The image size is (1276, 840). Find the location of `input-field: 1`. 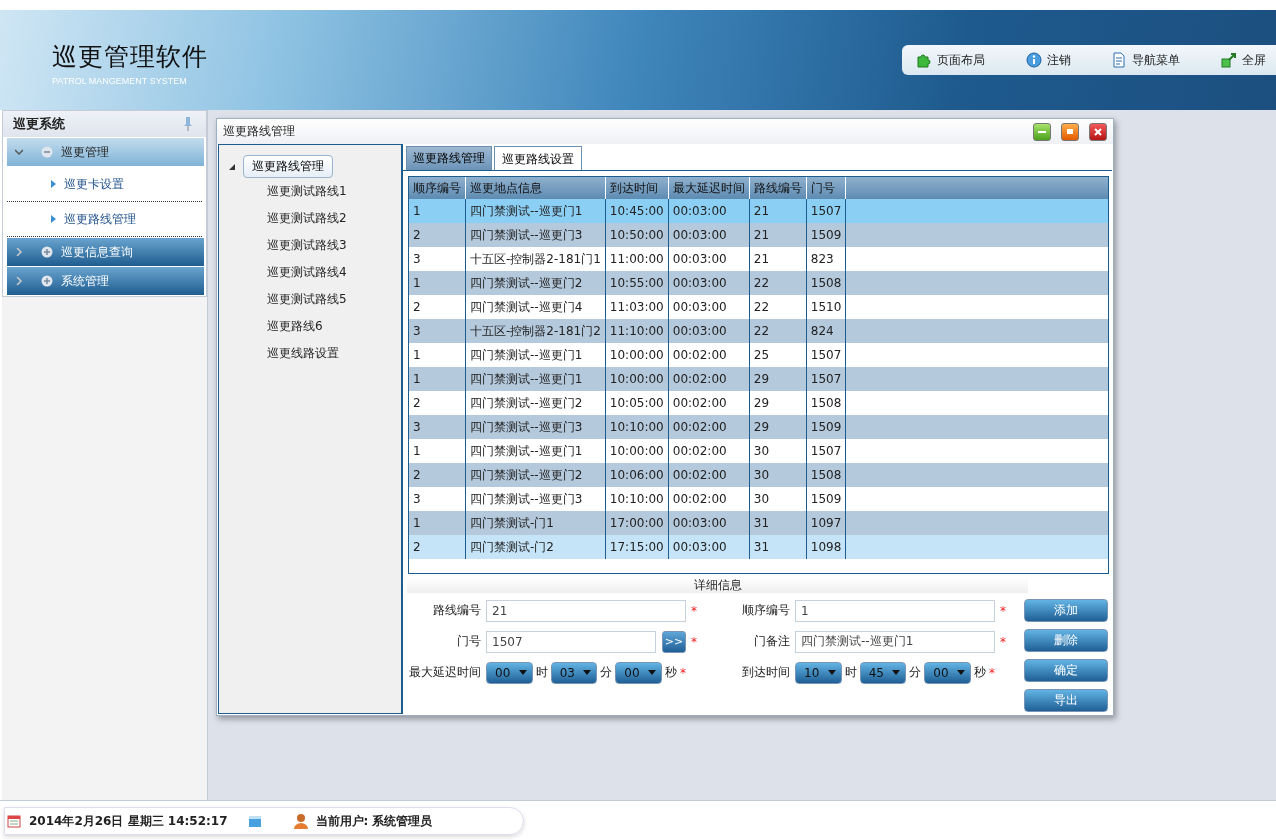

input-field: 1 is located at coordinates (895, 610).